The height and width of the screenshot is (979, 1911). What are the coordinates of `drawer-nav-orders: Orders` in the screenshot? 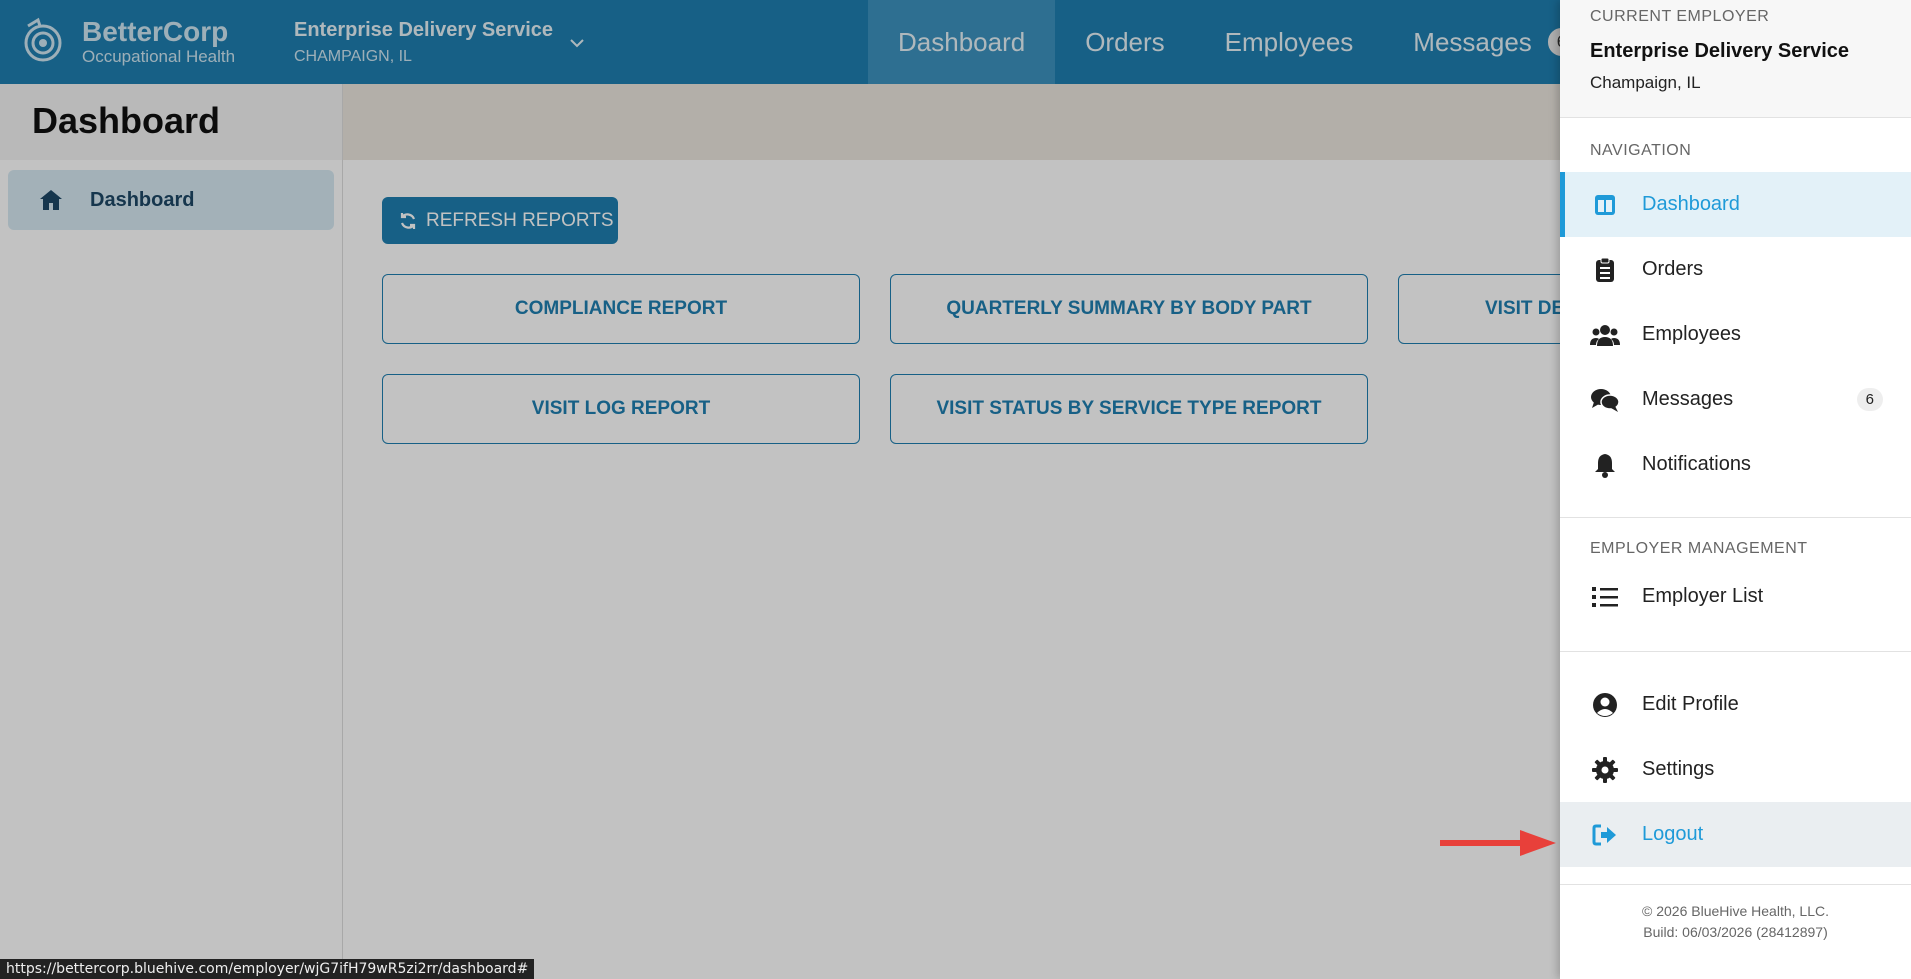 It's located at (1735, 269).